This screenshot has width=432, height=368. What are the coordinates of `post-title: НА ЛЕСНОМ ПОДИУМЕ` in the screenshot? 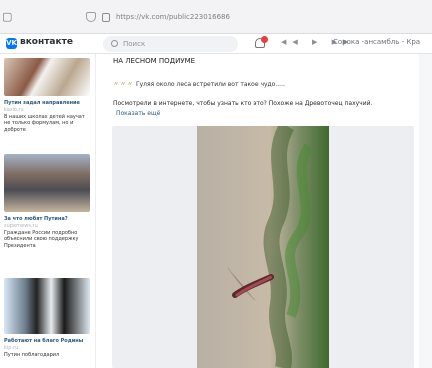 It's located at (154, 61).